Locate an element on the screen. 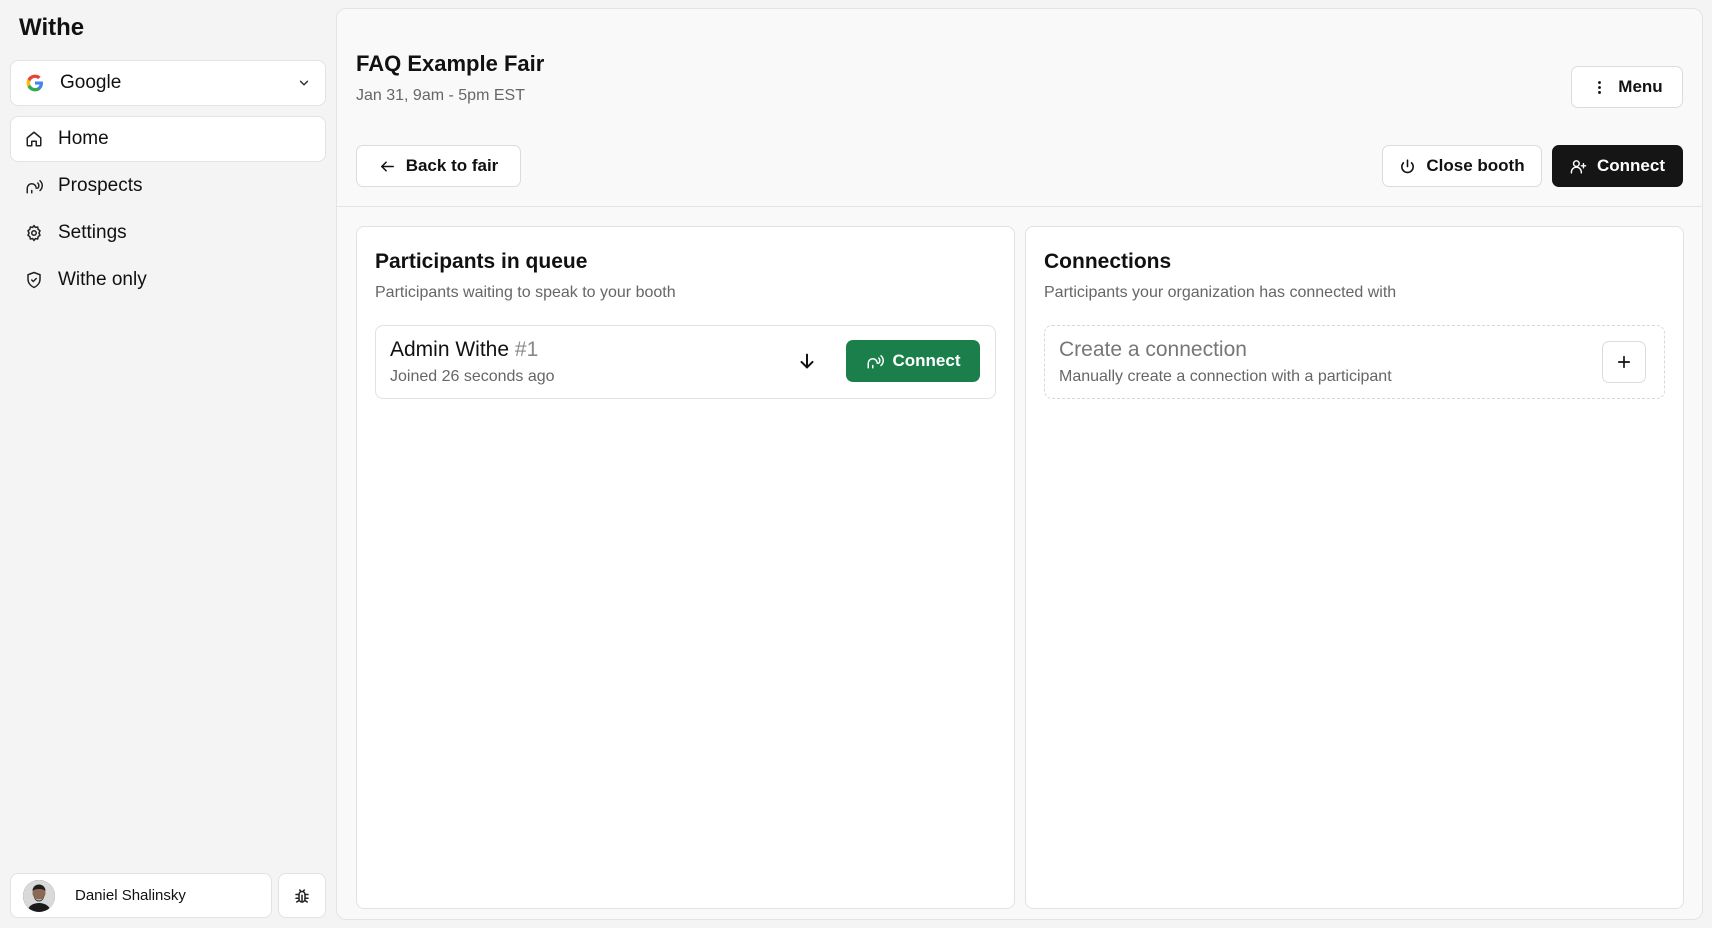  avatar is located at coordinates (39, 895).